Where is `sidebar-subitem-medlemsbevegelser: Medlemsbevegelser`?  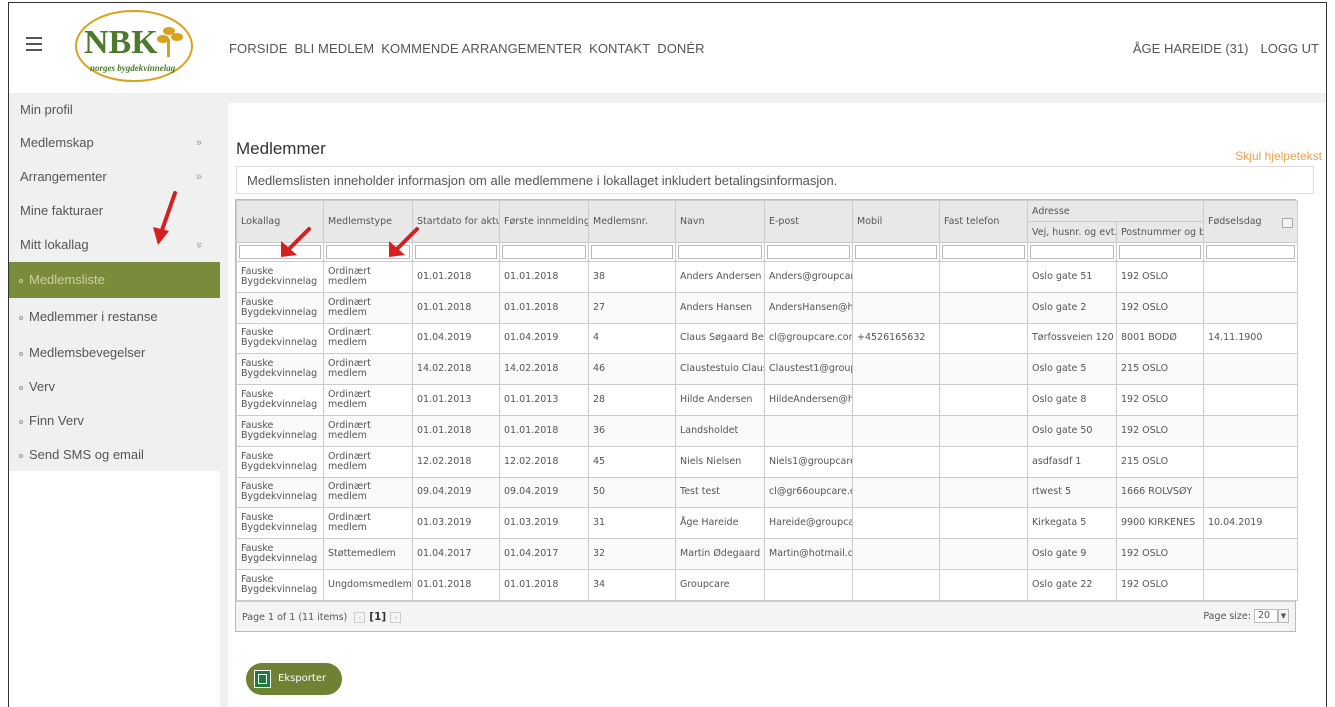
sidebar-subitem-medlemsbevegelser: Medlemsbevegelser is located at coordinates (114, 353).